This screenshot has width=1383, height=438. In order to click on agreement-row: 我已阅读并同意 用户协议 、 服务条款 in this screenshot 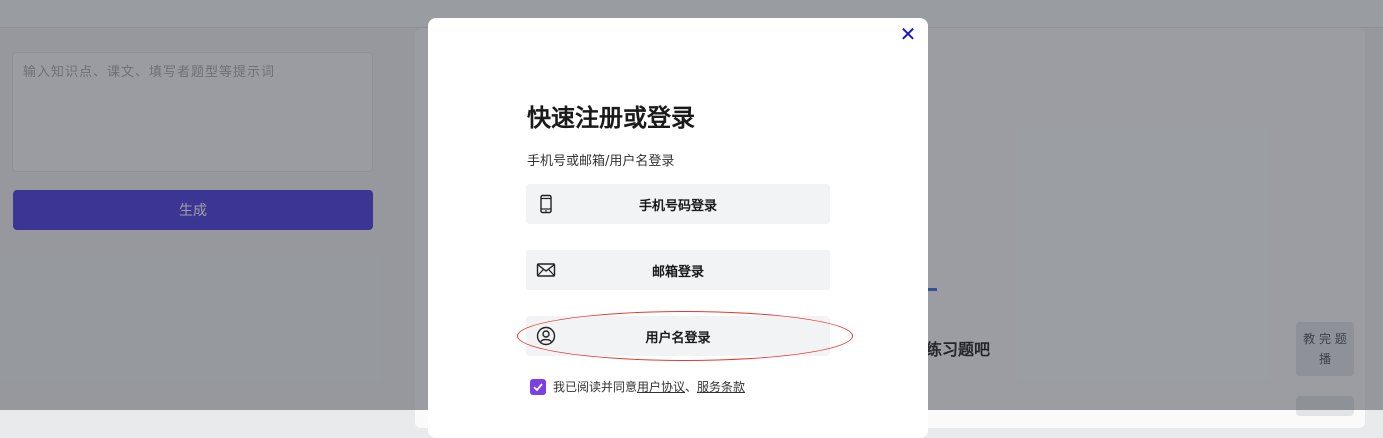, I will do `click(637, 386)`.